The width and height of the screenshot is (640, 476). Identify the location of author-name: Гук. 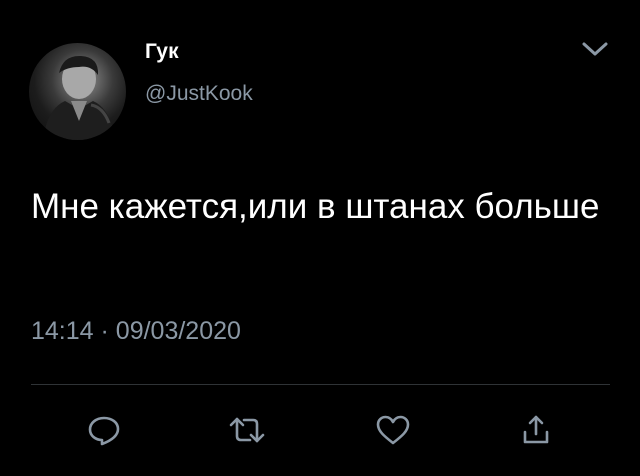
(162, 52).